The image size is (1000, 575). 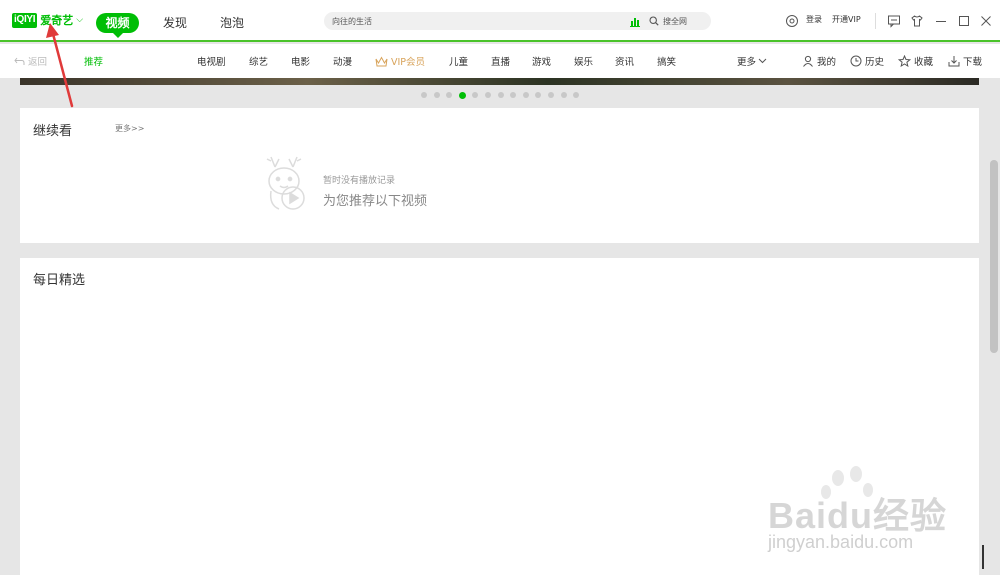 I want to click on download-icon, so click(x=954, y=61).